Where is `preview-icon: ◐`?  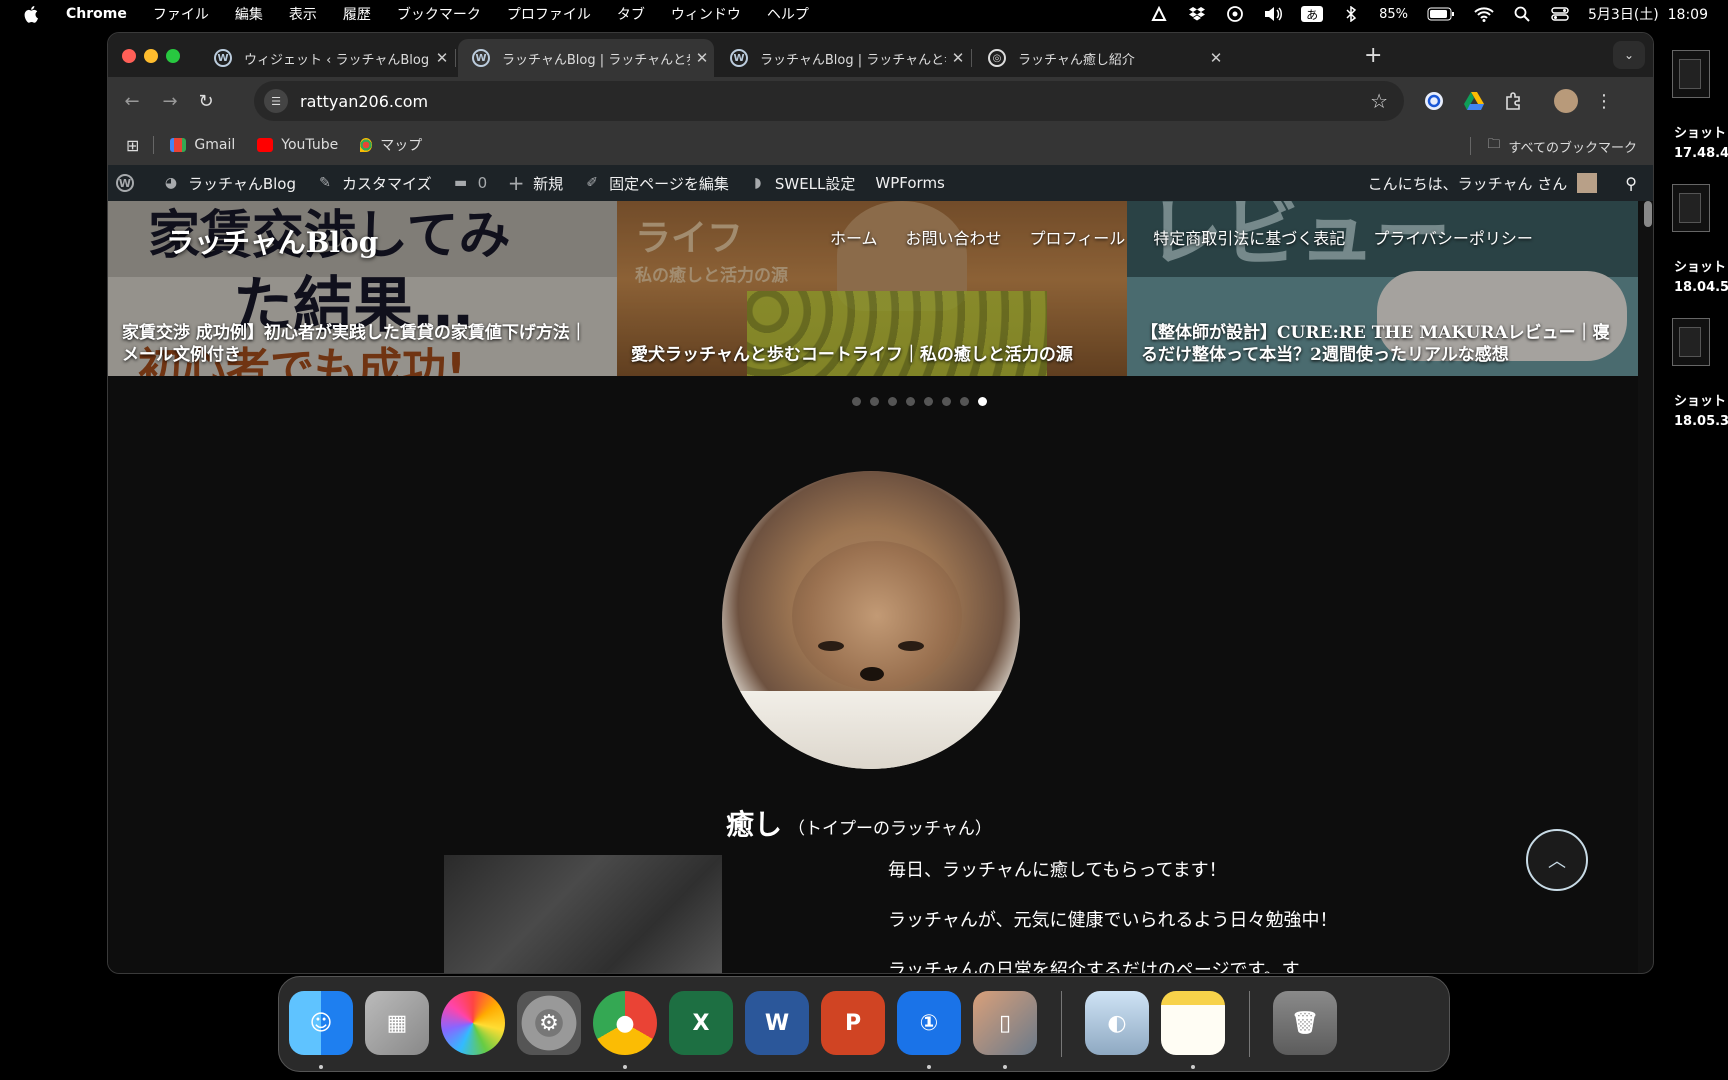
preview-icon: ◐ is located at coordinates (1117, 1023).